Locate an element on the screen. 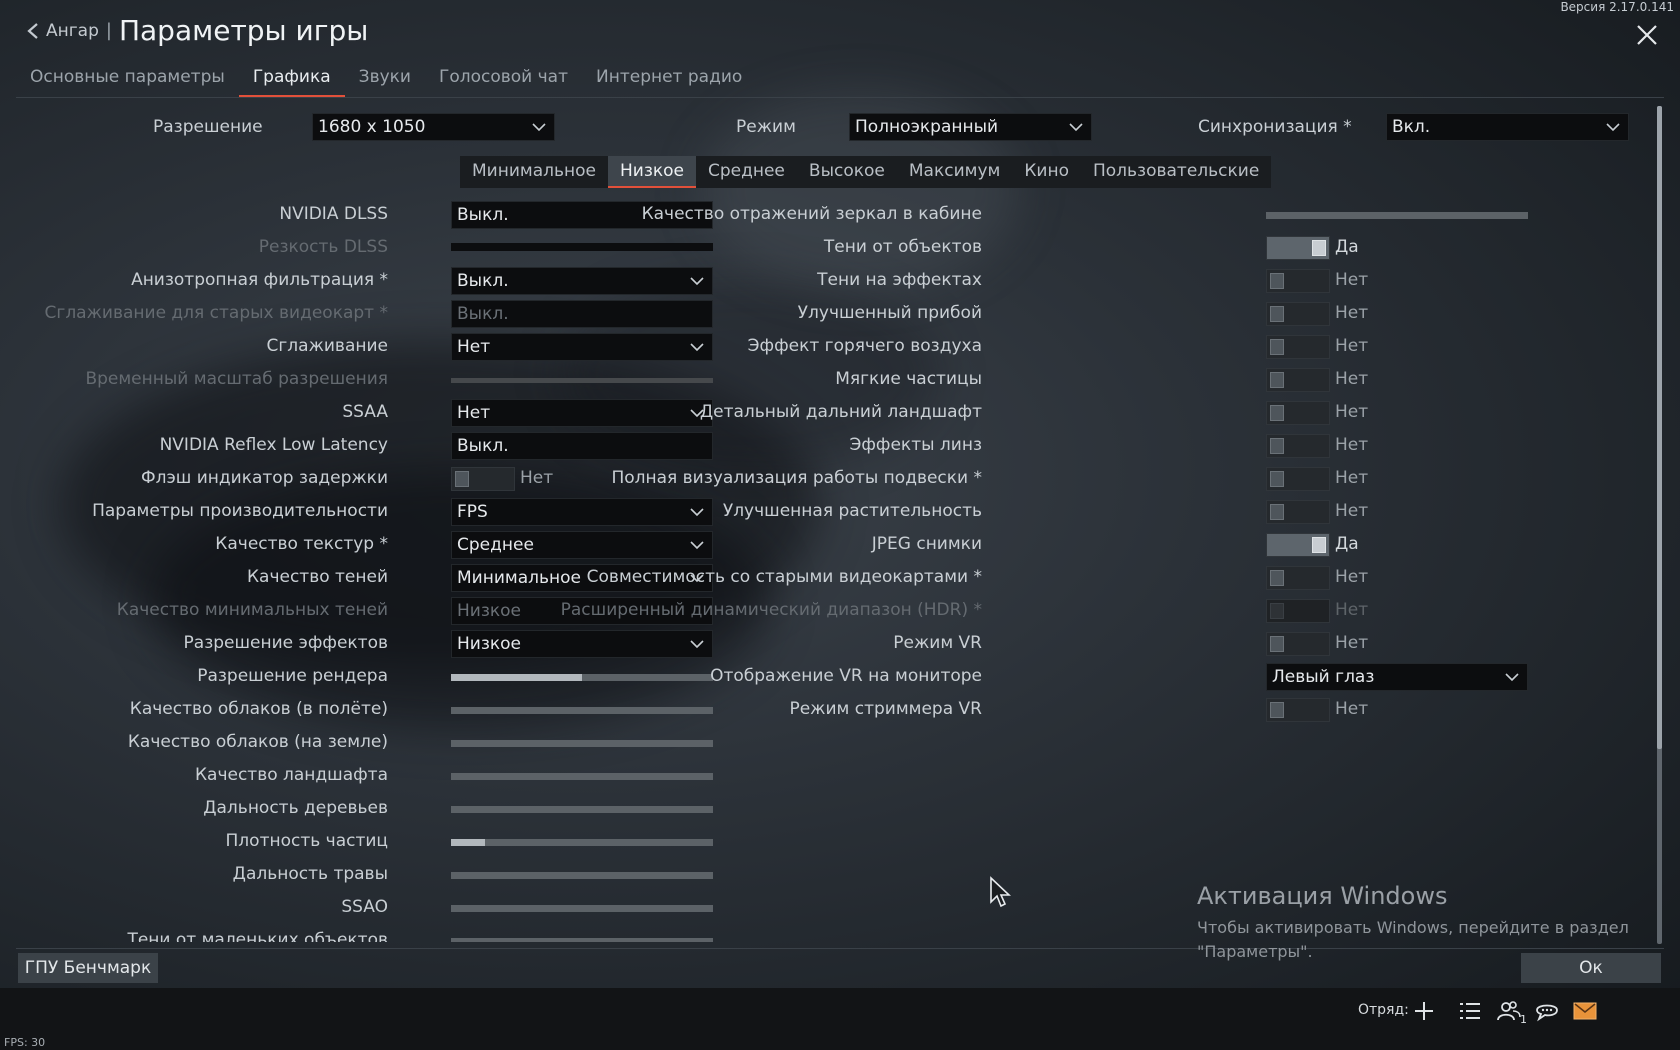 This screenshot has width=1680, height=1050. close-button is located at coordinates (1647, 35).